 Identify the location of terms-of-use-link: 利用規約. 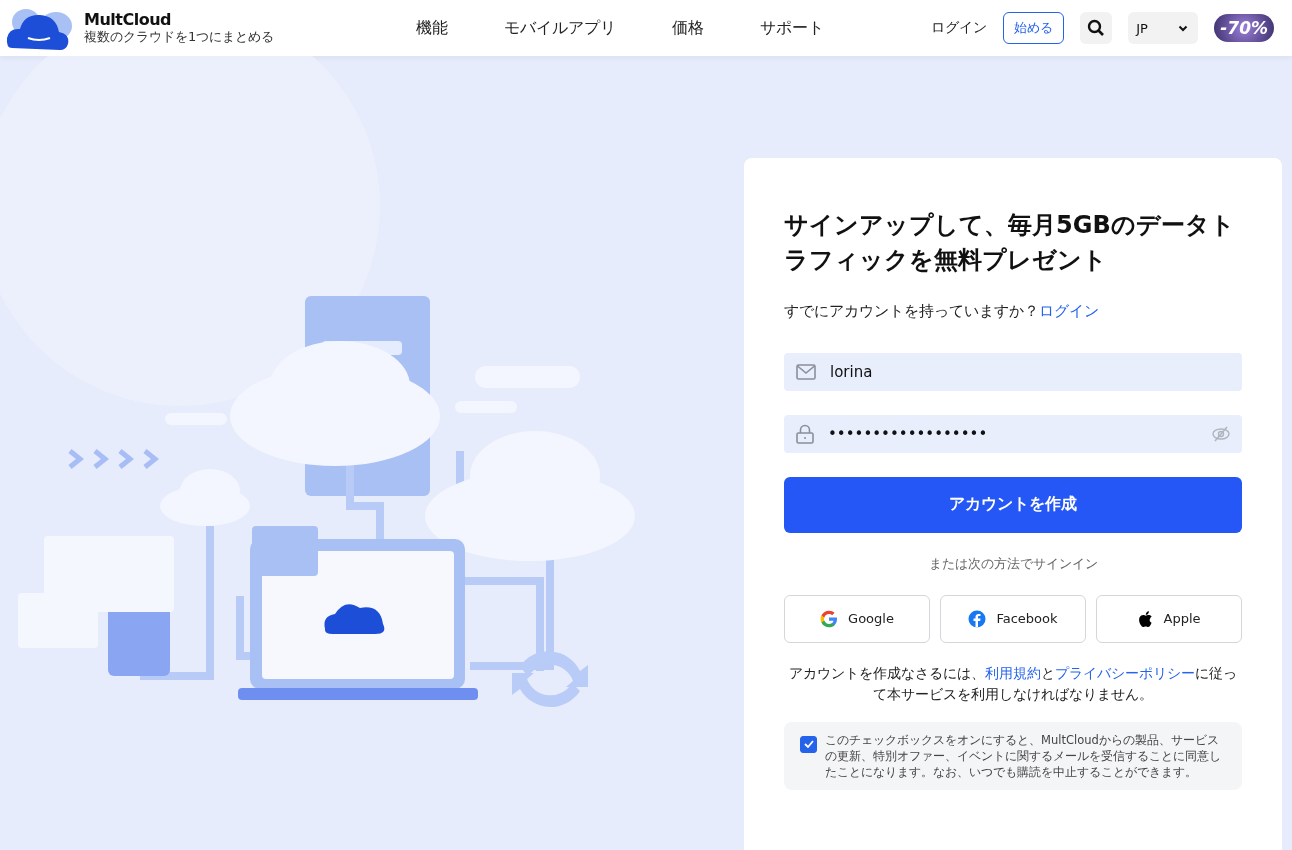
(1013, 672).